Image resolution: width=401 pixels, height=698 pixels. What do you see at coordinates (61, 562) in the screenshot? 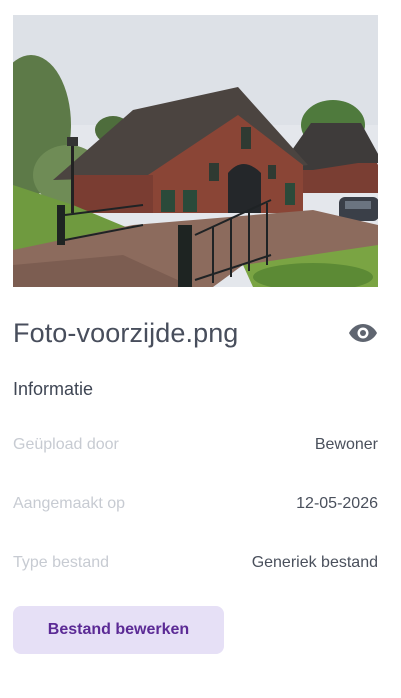
I see `info-label: Type bestand` at bounding box center [61, 562].